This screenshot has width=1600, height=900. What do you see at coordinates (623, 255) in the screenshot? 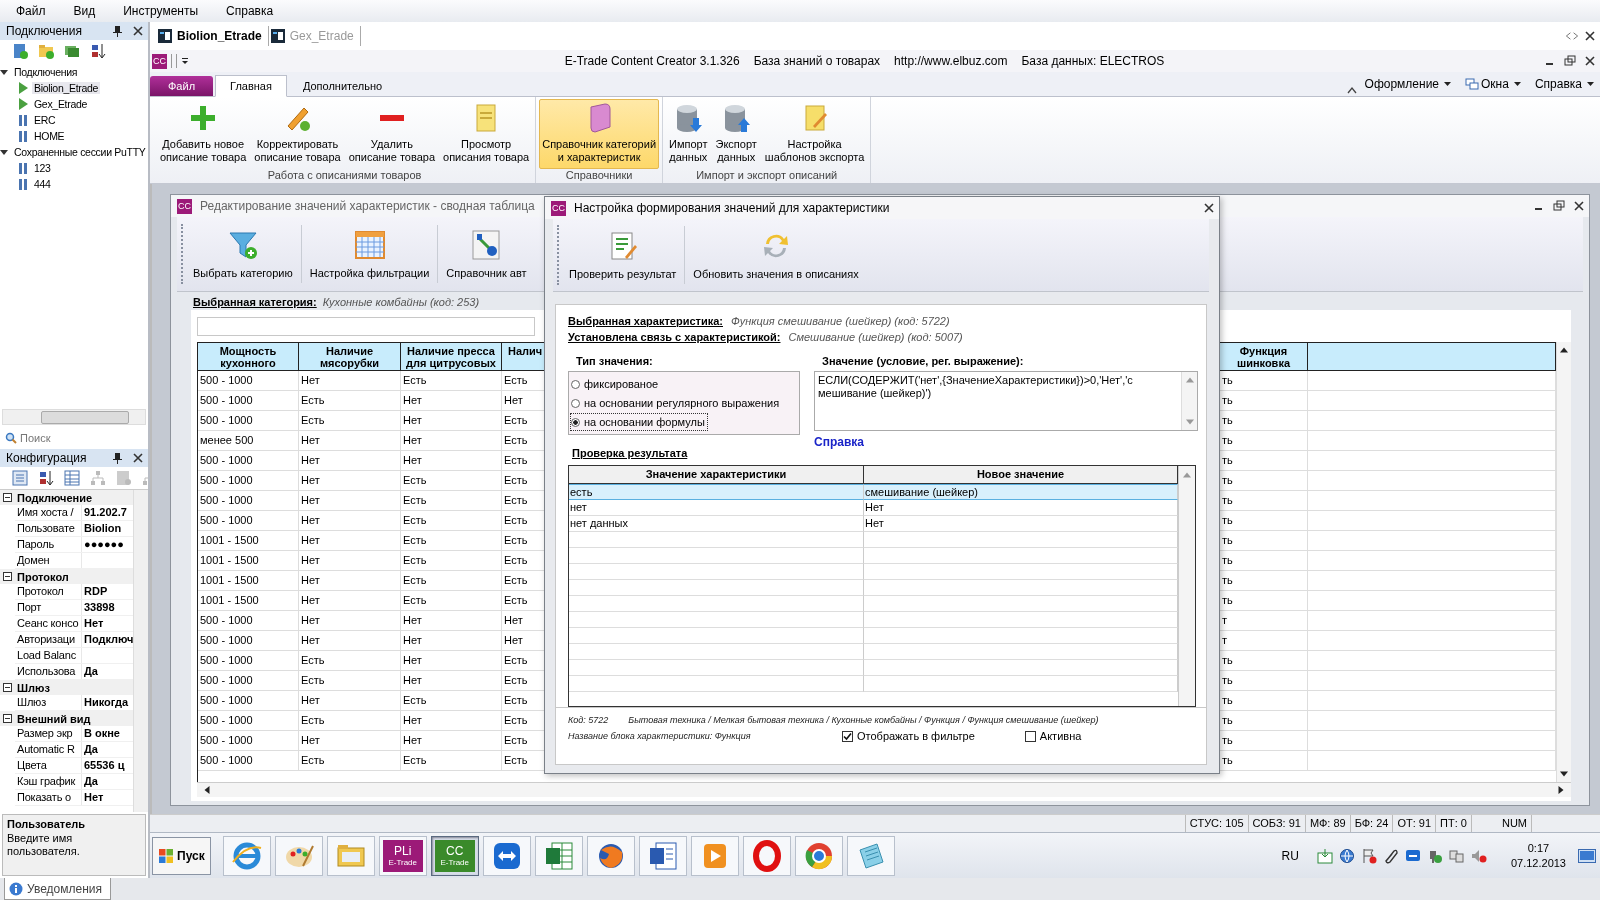
I see `toolbar-button: Проверить результат` at bounding box center [623, 255].